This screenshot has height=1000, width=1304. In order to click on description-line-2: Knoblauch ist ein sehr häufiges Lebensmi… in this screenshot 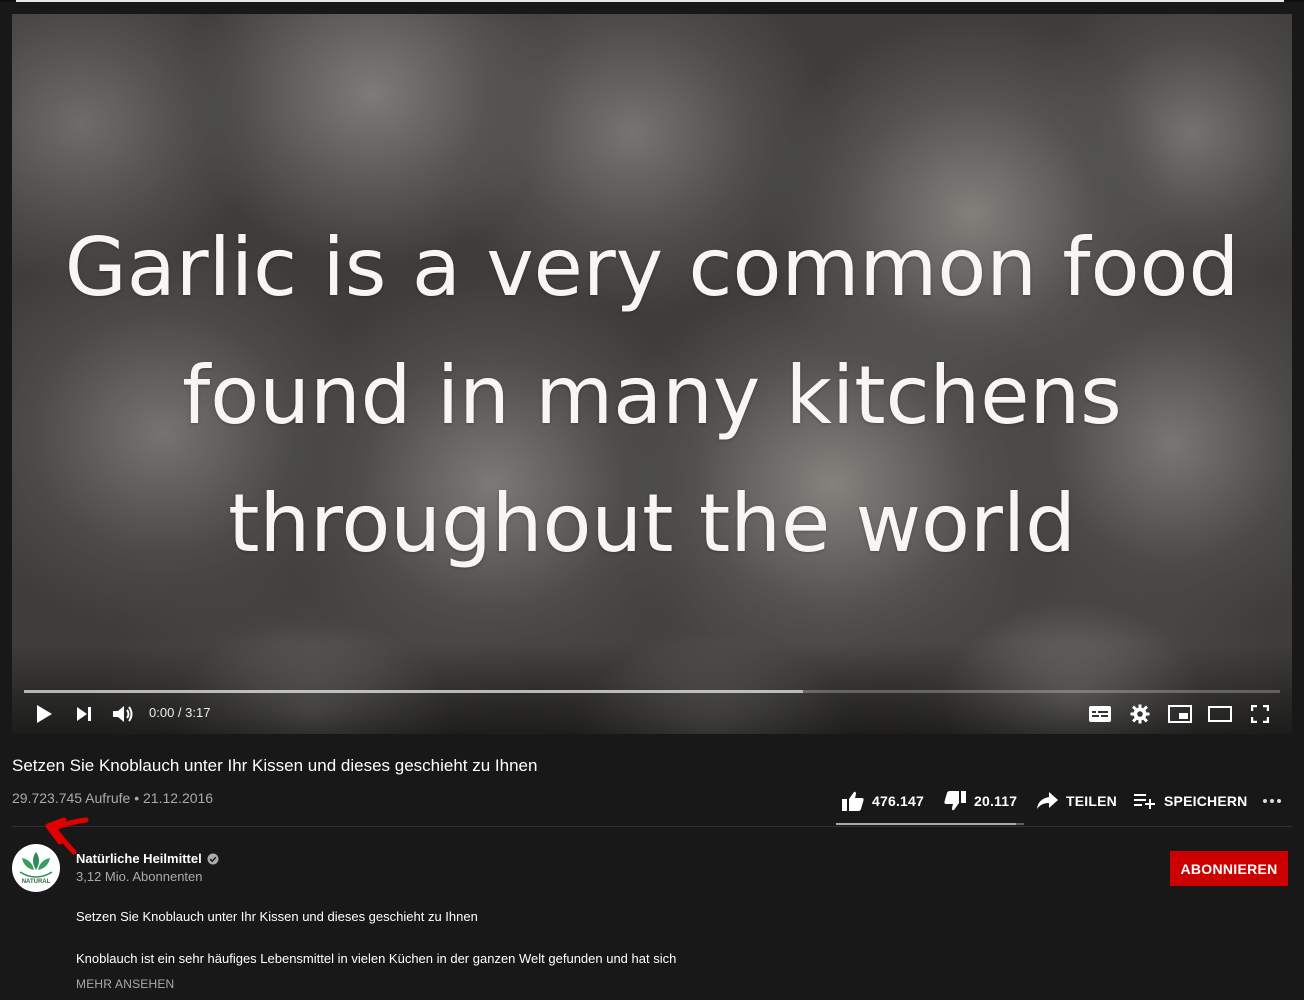, I will do `click(376, 958)`.